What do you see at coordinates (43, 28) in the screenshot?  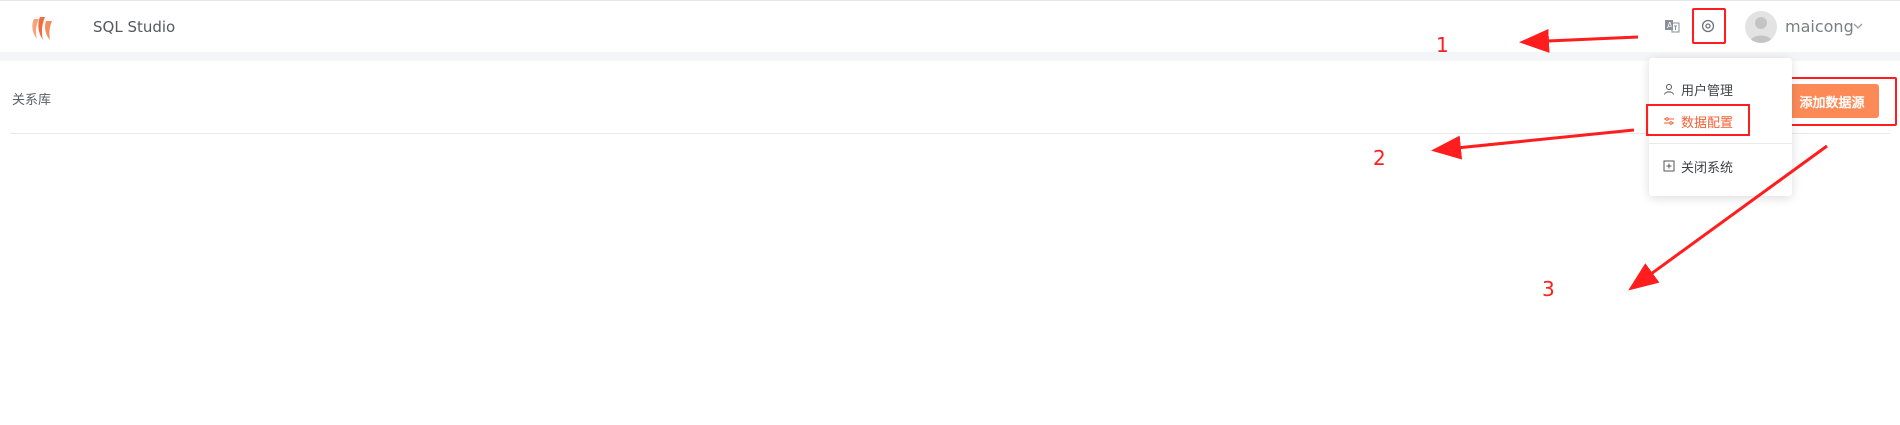 I see `app-logo` at bounding box center [43, 28].